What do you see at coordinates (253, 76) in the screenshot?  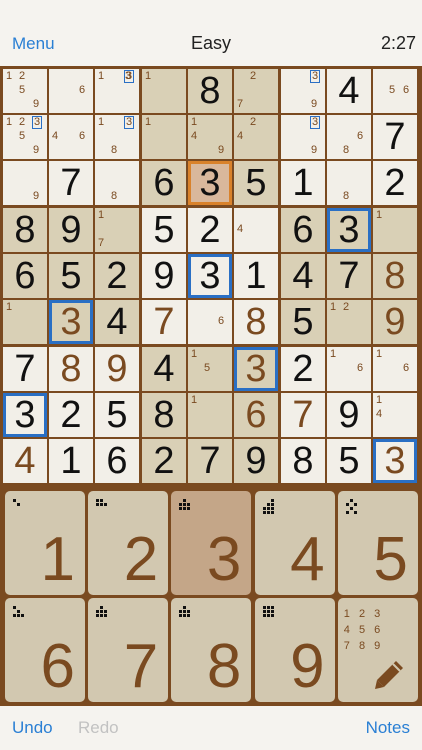 I see `pencil-mark: 2` at bounding box center [253, 76].